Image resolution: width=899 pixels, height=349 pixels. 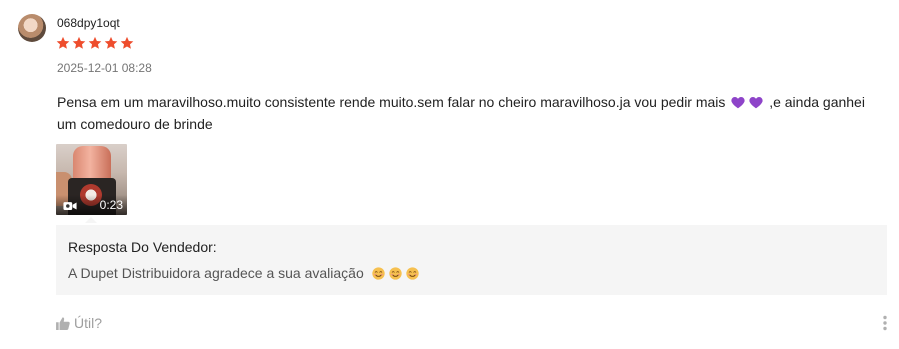 What do you see at coordinates (63, 323) in the screenshot?
I see `thumbs-up-icon` at bounding box center [63, 323].